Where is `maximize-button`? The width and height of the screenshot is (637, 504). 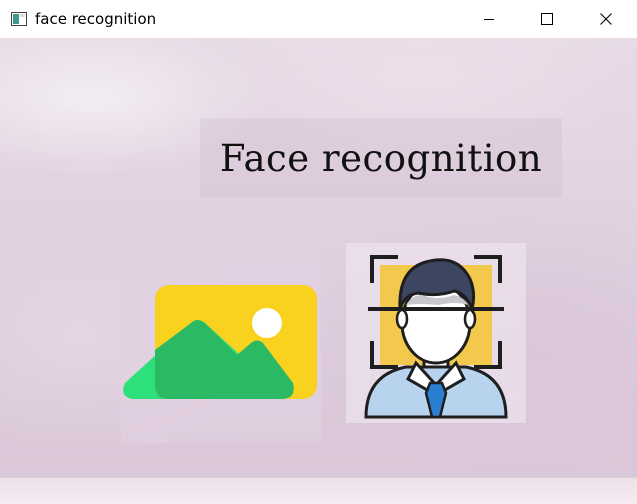
maximize-button is located at coordinates (547, 19).